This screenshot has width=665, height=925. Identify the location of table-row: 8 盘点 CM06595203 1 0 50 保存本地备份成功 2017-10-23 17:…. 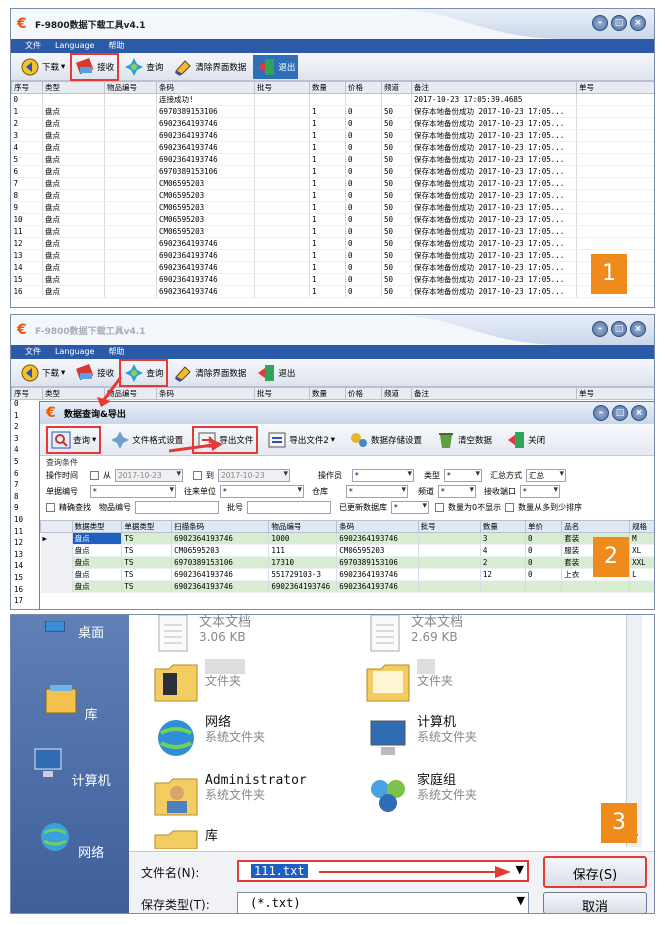
(332, 195).